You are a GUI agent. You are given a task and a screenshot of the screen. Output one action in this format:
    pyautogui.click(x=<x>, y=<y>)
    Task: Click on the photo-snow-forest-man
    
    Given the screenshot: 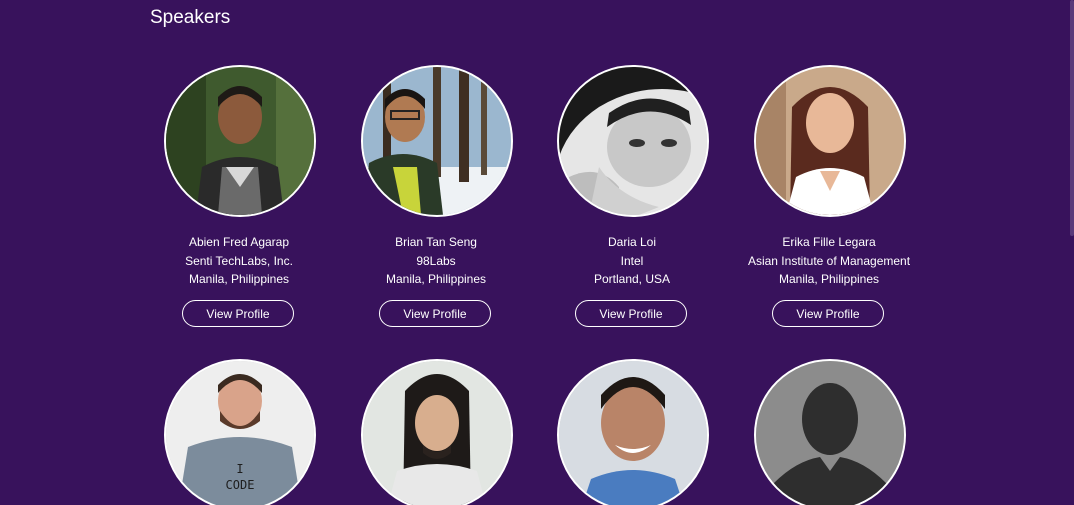 What is the action you would take?
    pyautogui.click(x=437, y=141)
    